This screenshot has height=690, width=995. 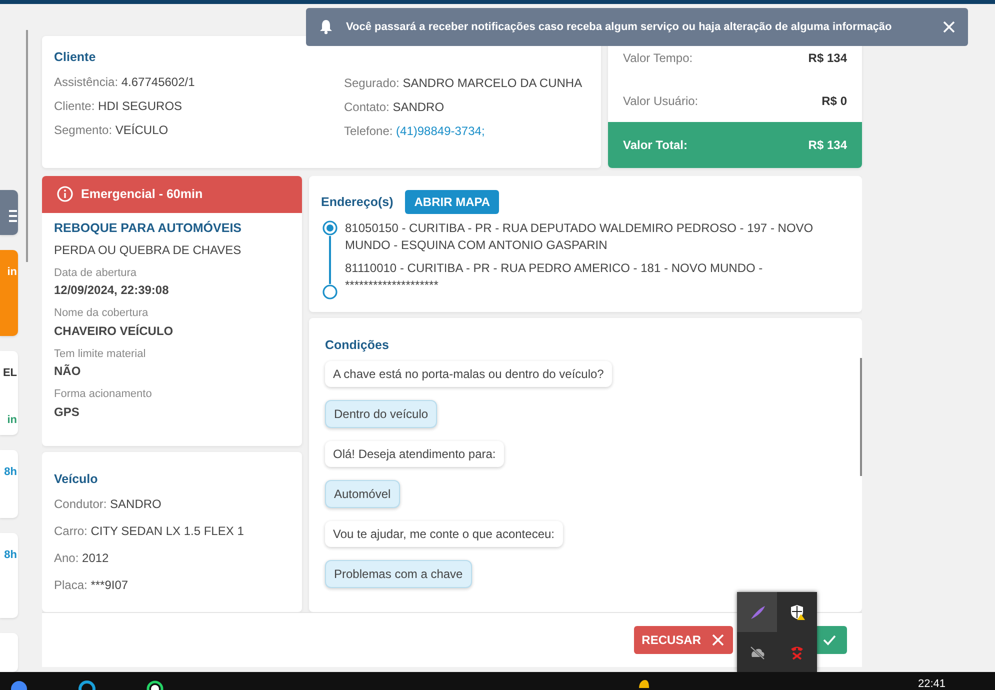 I want to click on field-value: 4.67745602/1, so click(x=158, y=81).